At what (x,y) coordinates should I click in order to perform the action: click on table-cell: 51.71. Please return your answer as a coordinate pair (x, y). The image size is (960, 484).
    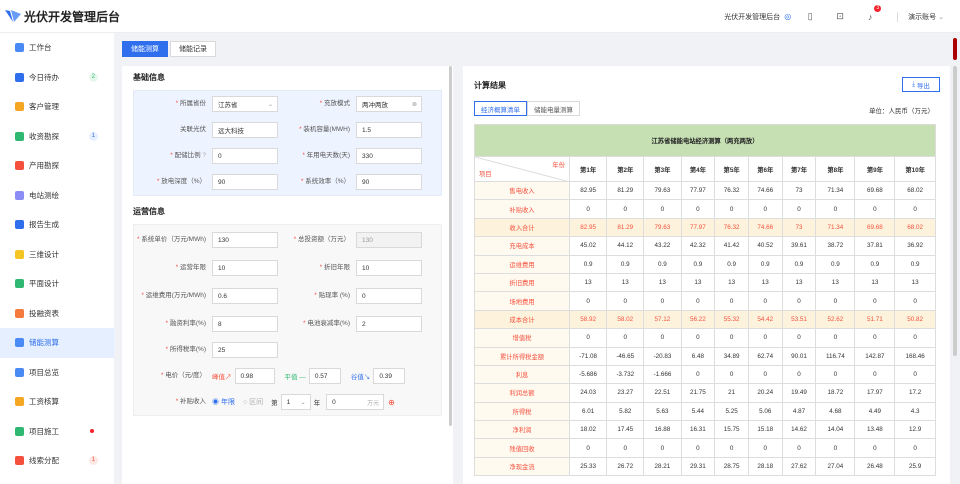
    Looking at the image, I should click on (875, 319).